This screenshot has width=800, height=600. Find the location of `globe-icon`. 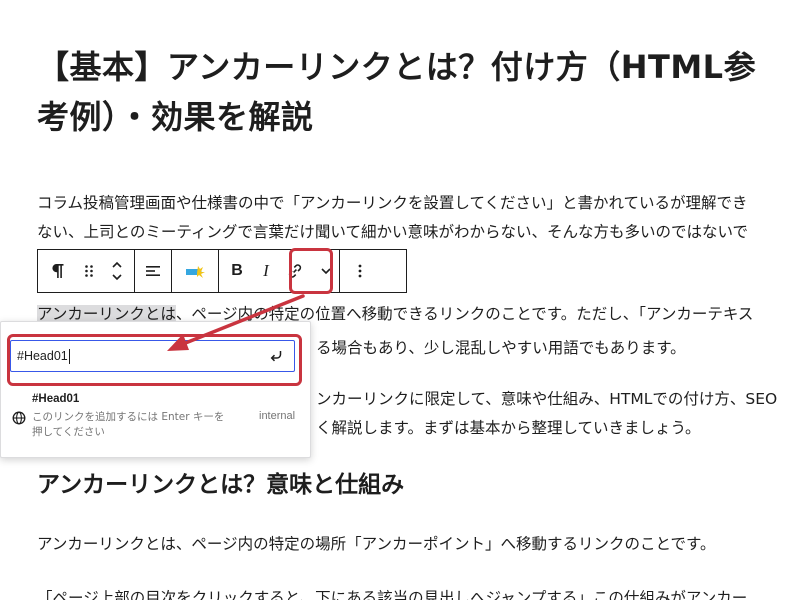

globe-icon is located at coordinates (19, 418).